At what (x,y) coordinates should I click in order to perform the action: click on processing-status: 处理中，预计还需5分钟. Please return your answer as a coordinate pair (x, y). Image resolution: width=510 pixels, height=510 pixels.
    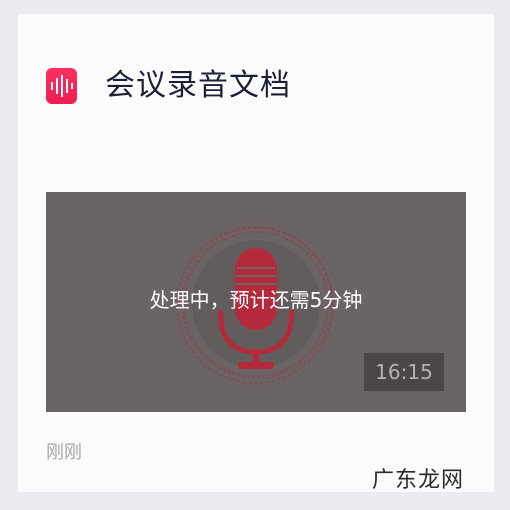
    Looking at the image, I should click on (256, 300).